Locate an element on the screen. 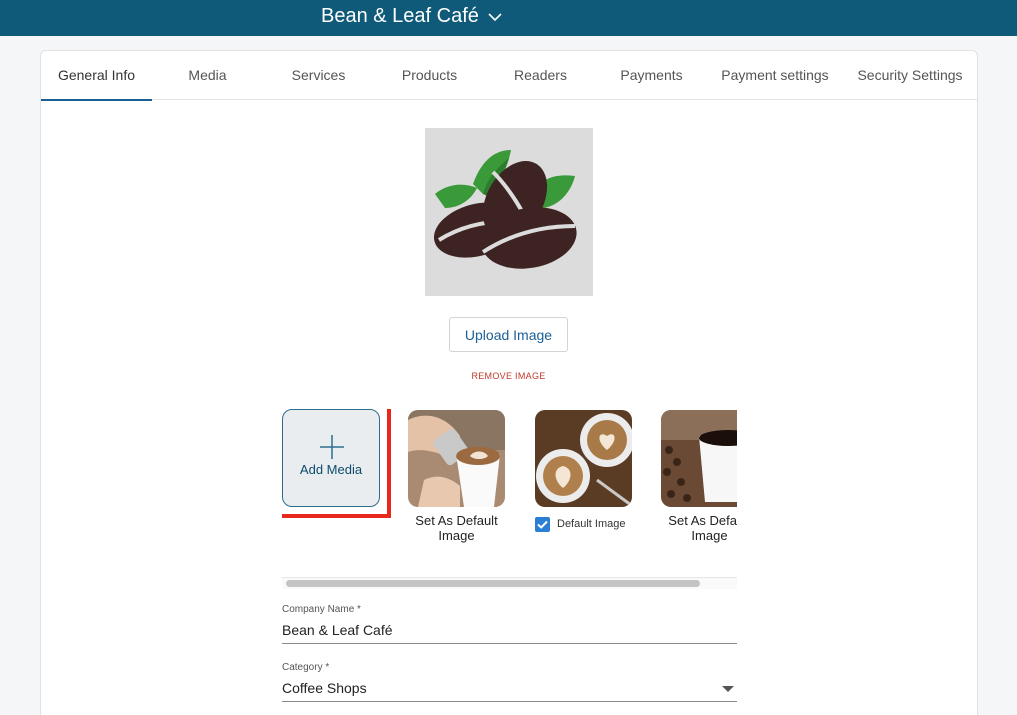  checkmark-icon is located at coordinates (542, 524).